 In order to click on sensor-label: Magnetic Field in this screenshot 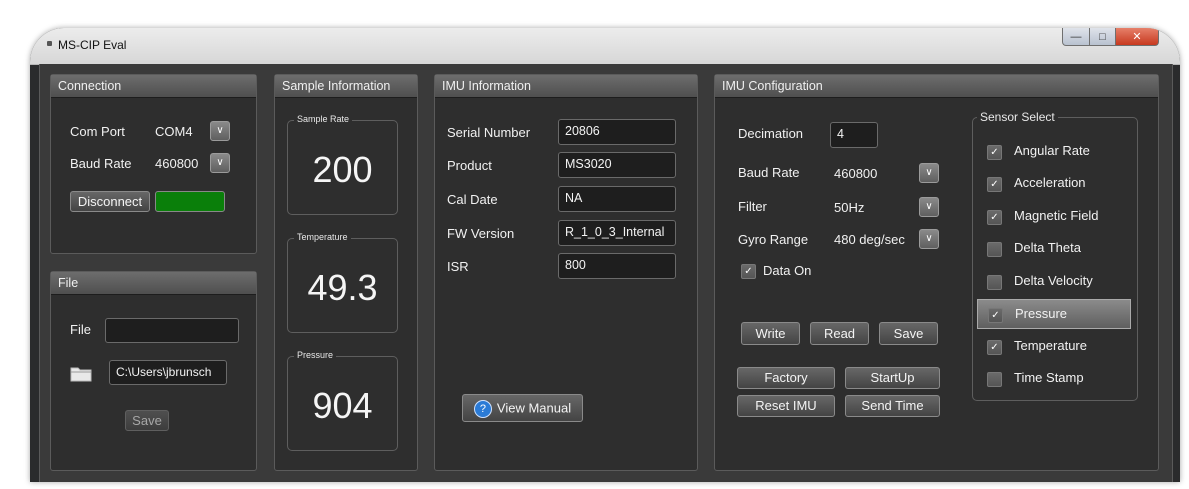, I will do `click(1056, 215)`.